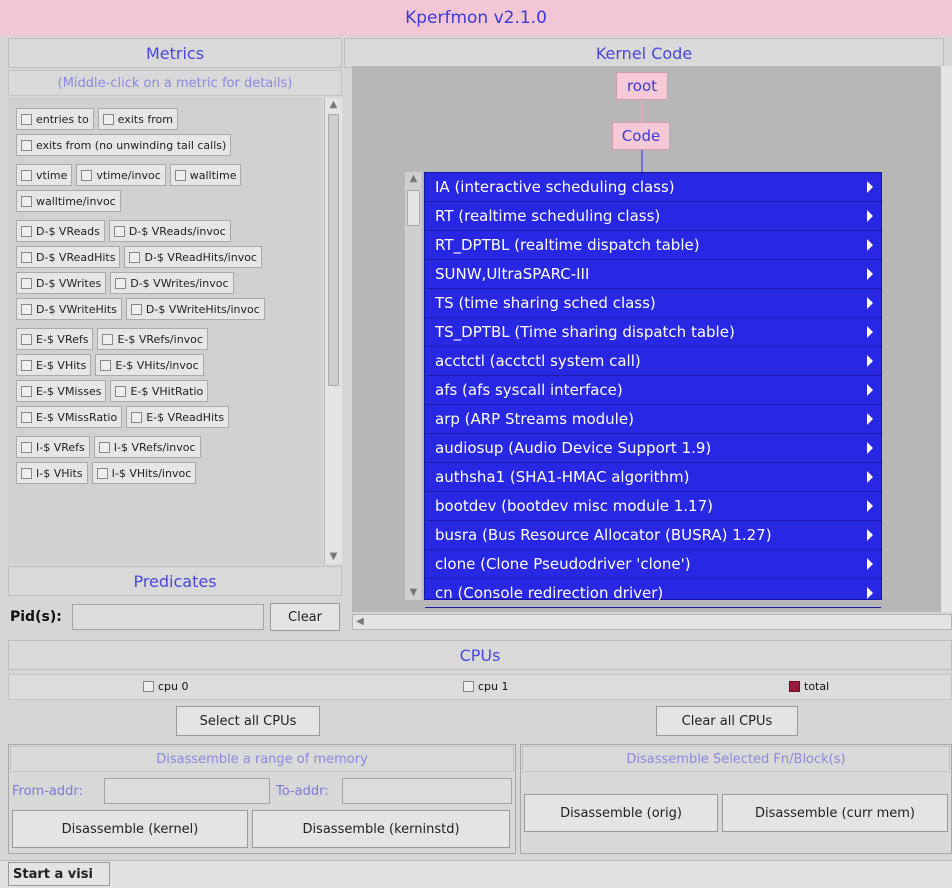 This screenshot has width=952, height=888. What do you see at coordinates (169, 231) in the screenshot?
I see `metric-toggle: D-$ VReads/invoc` at bounding box center [169, 231].